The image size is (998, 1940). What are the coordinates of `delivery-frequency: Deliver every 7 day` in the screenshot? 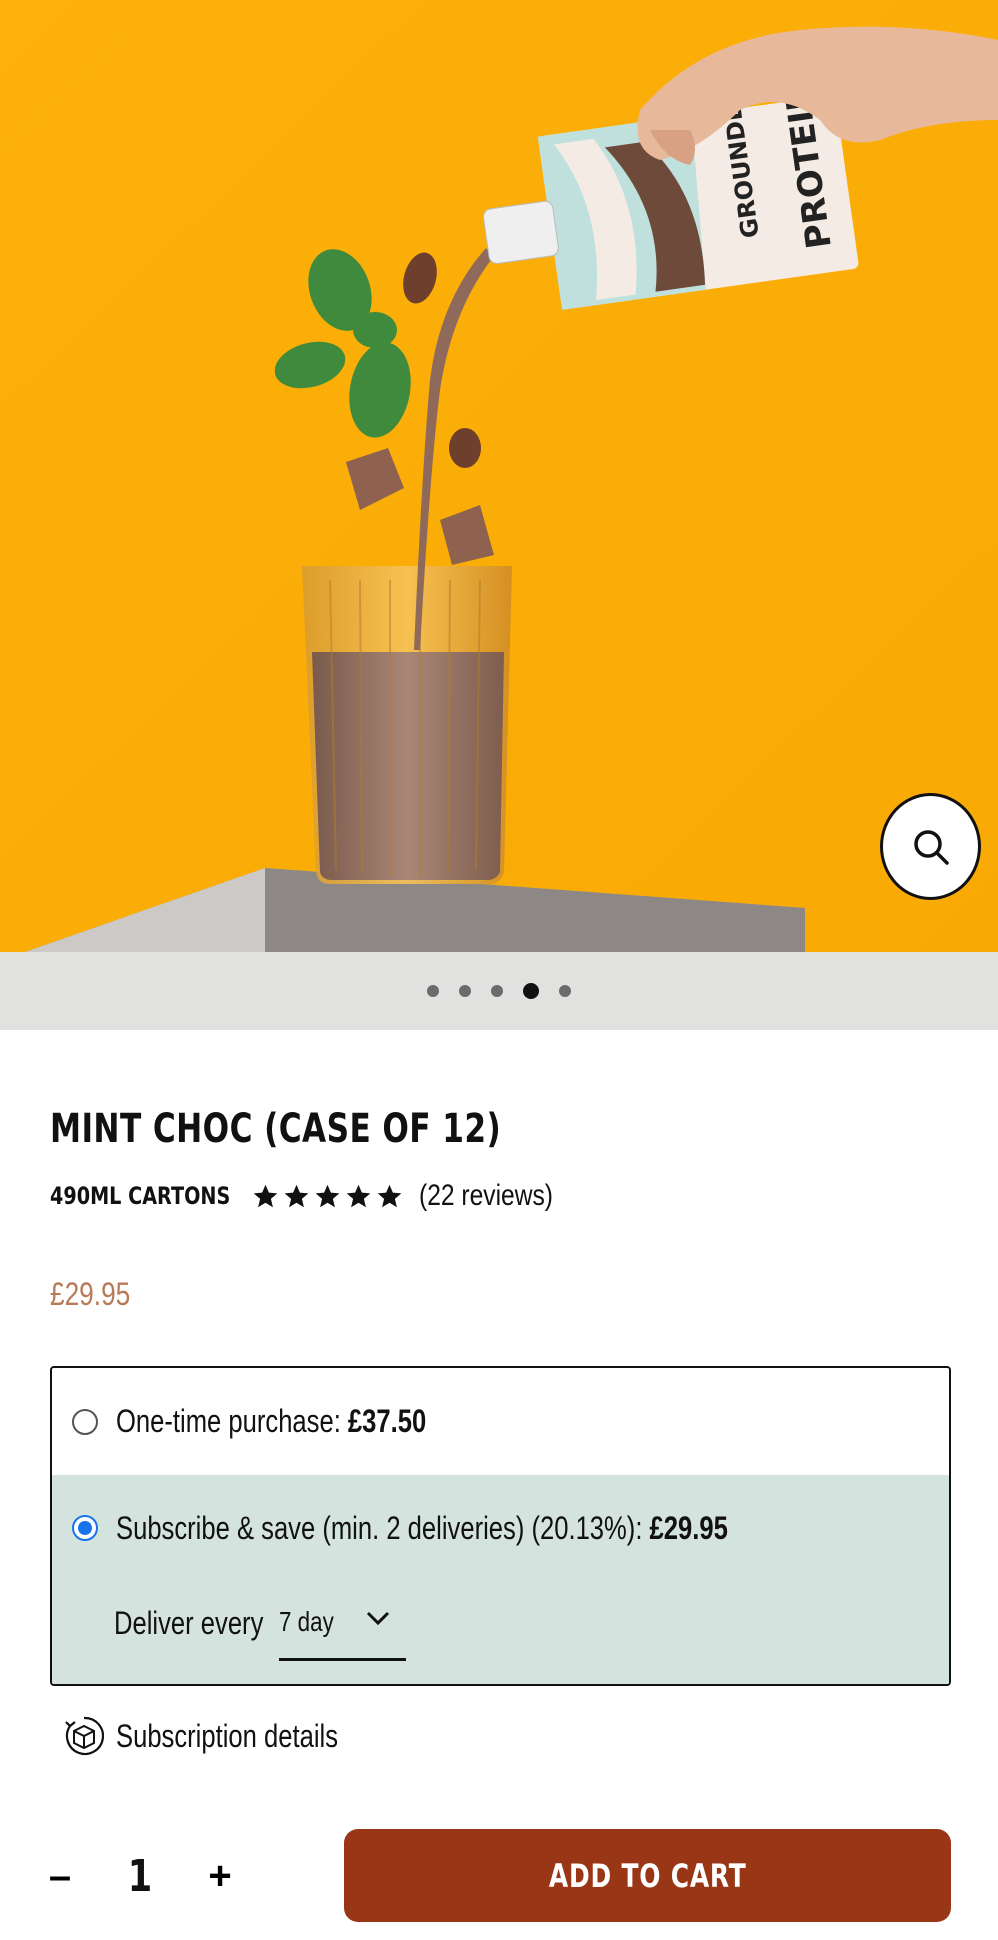 It's located at (260, 1627).